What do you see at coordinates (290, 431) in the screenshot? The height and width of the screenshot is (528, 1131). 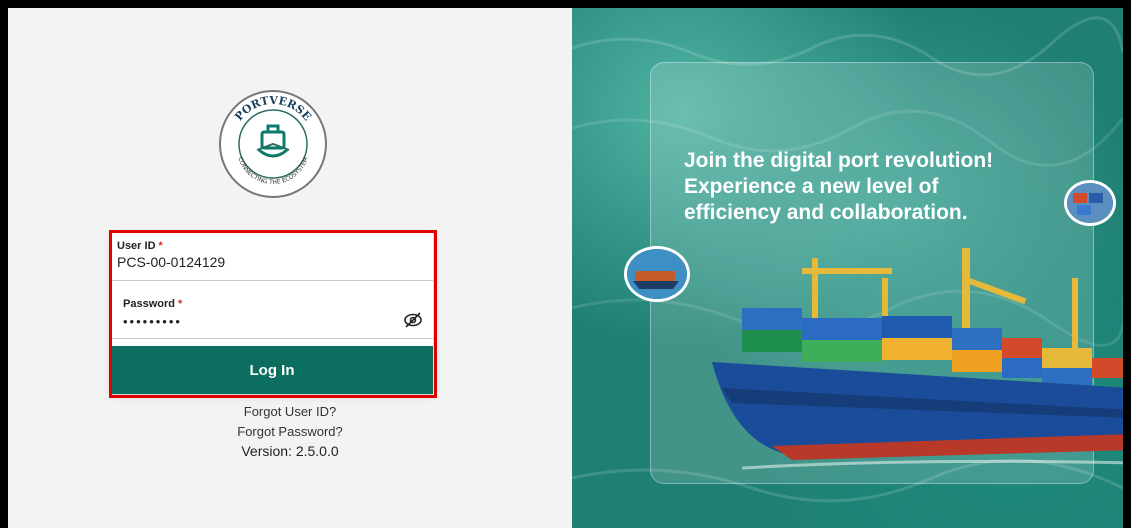 I see `forgot-password-link: Forgot Password?` at bounding box center [290, 431].